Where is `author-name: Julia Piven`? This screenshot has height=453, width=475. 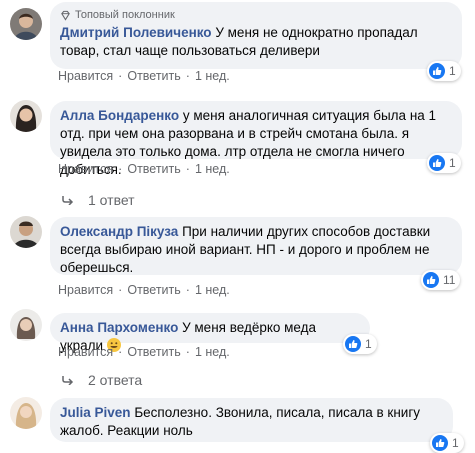 author-name: Julia Piven is located at coordinates (95, 412).